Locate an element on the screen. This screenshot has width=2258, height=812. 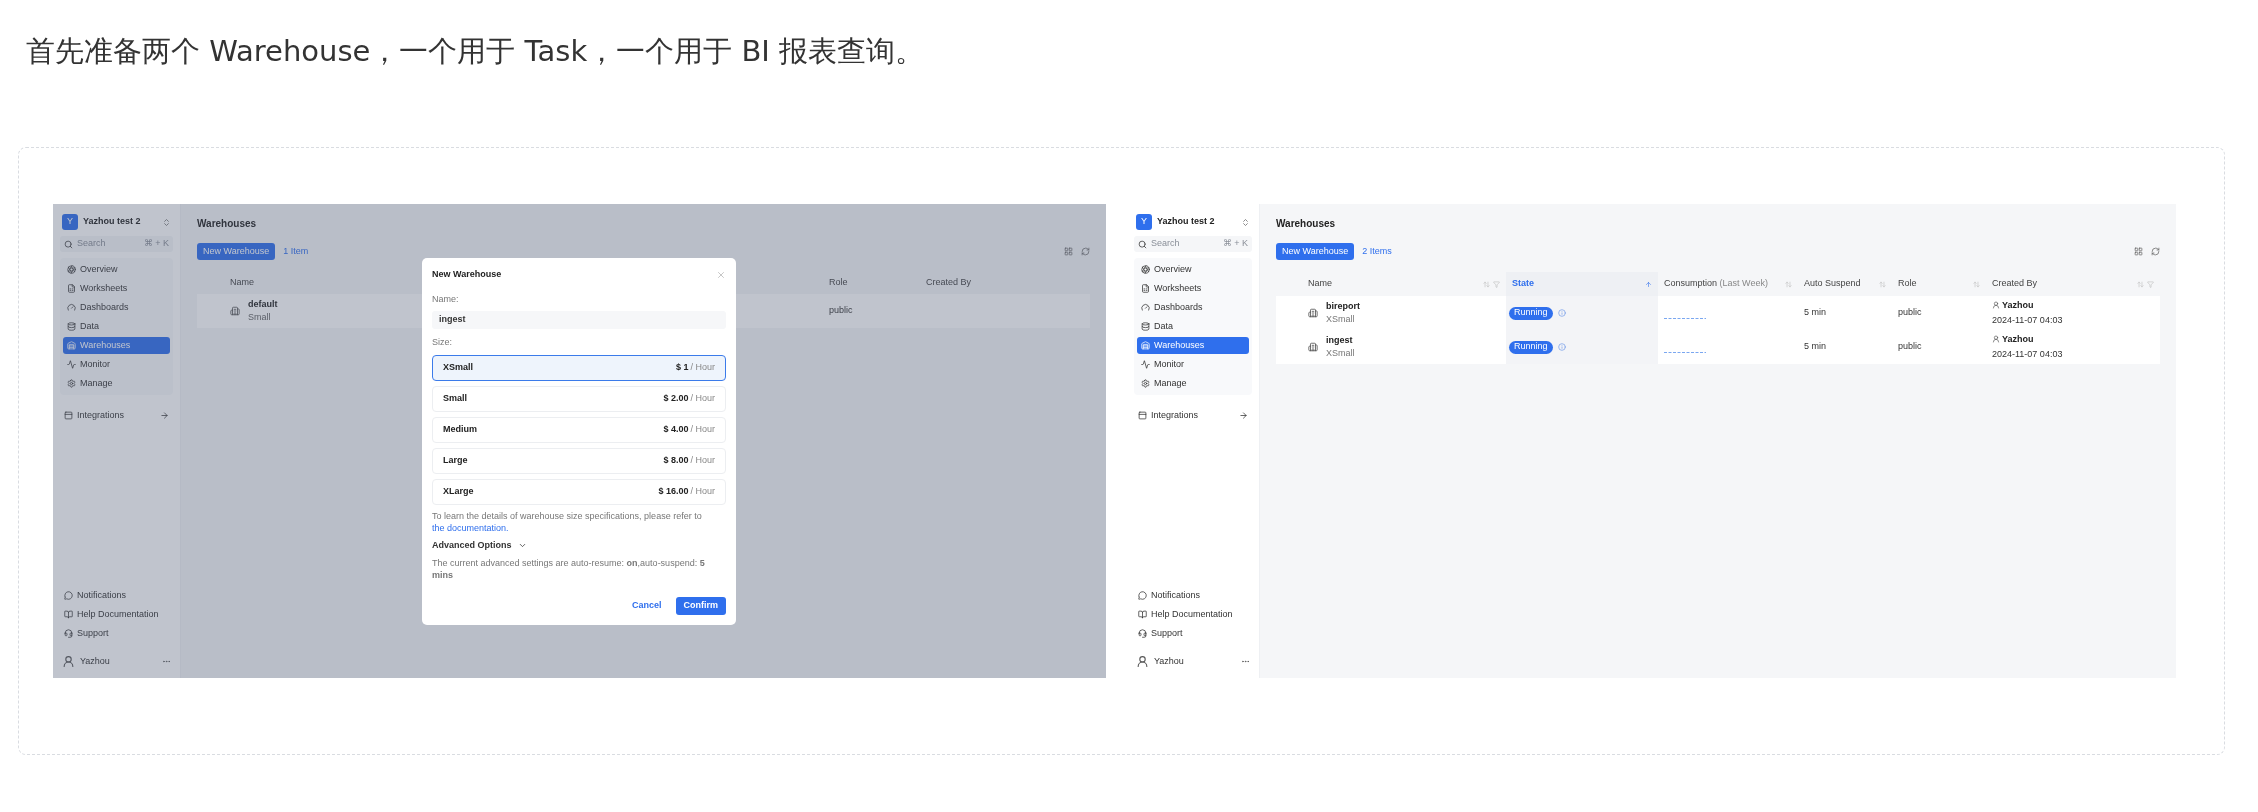
cancel-button: Cancel is located at coordinates (647, 606).